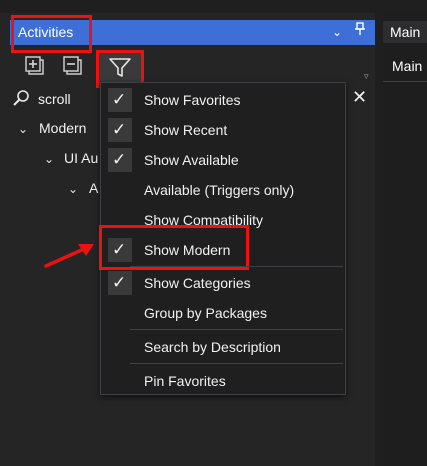  Describe the element at coordinates (192, 100) in the screenshot. I see `menu-item-label: Show Favorites` at that location.